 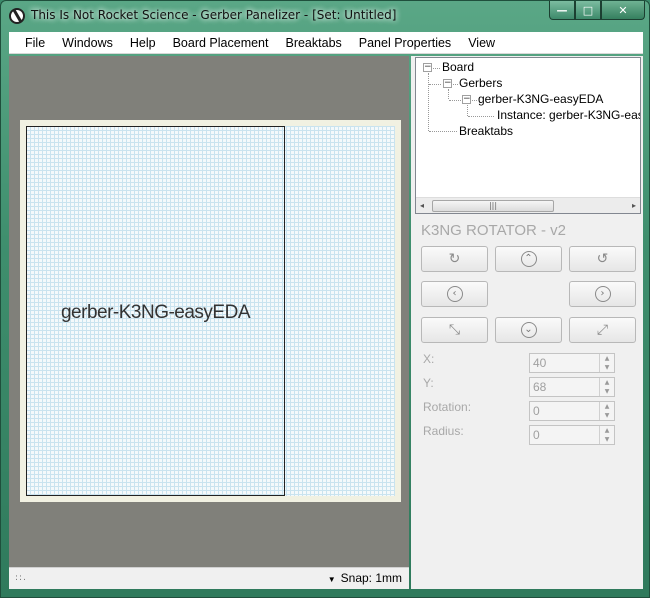 I want to click on tree-hscrollbar: ◂ ||| ▸, so click(x=528, y=205).